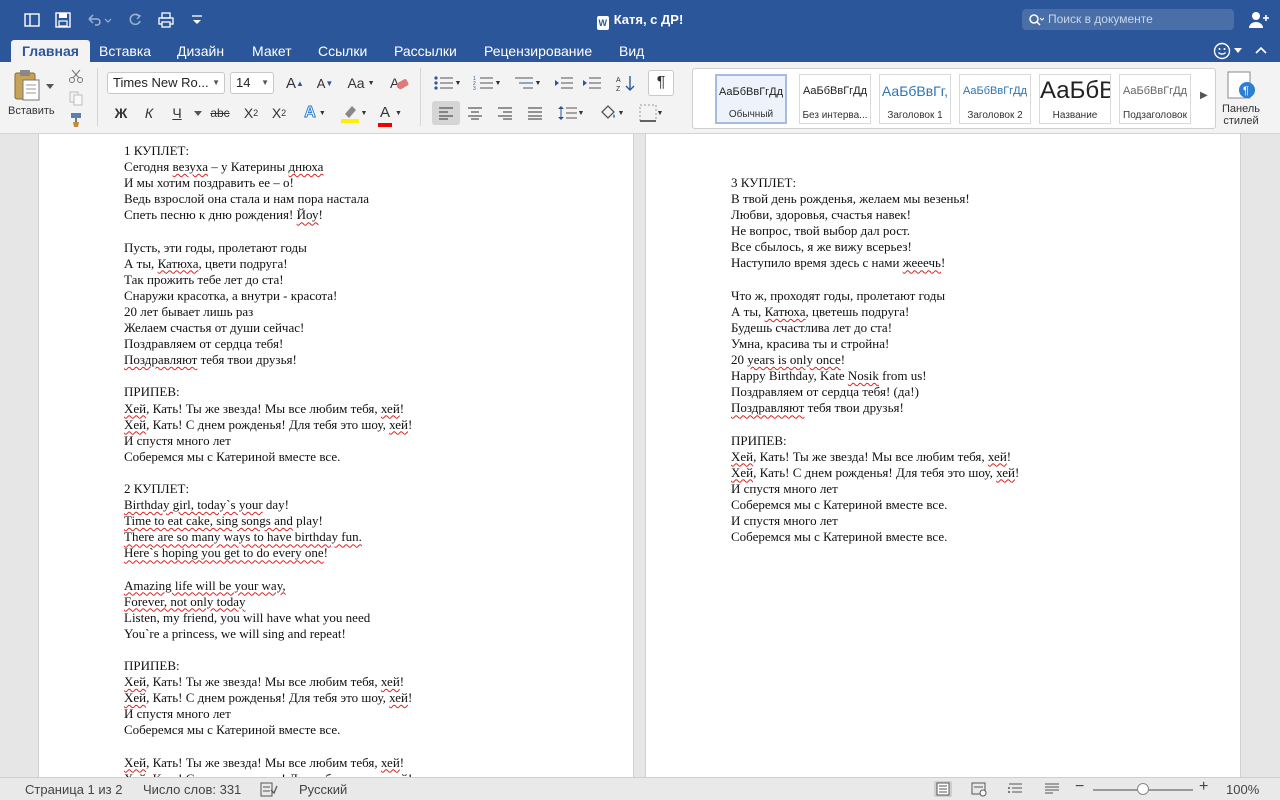 The image size is (1280, 800). Describe the element at coordinates (1222, 51) in the screenshot. I see `feedback-smile-icon` at that location.